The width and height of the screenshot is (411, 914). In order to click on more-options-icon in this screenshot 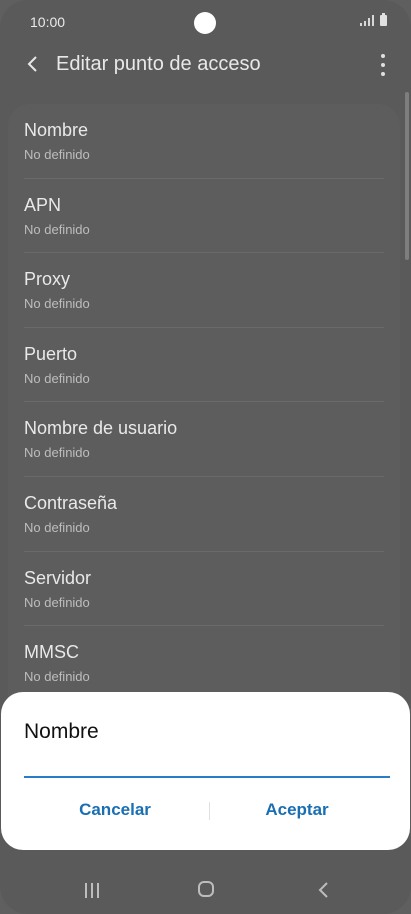, I will do `click(383, 65)`.